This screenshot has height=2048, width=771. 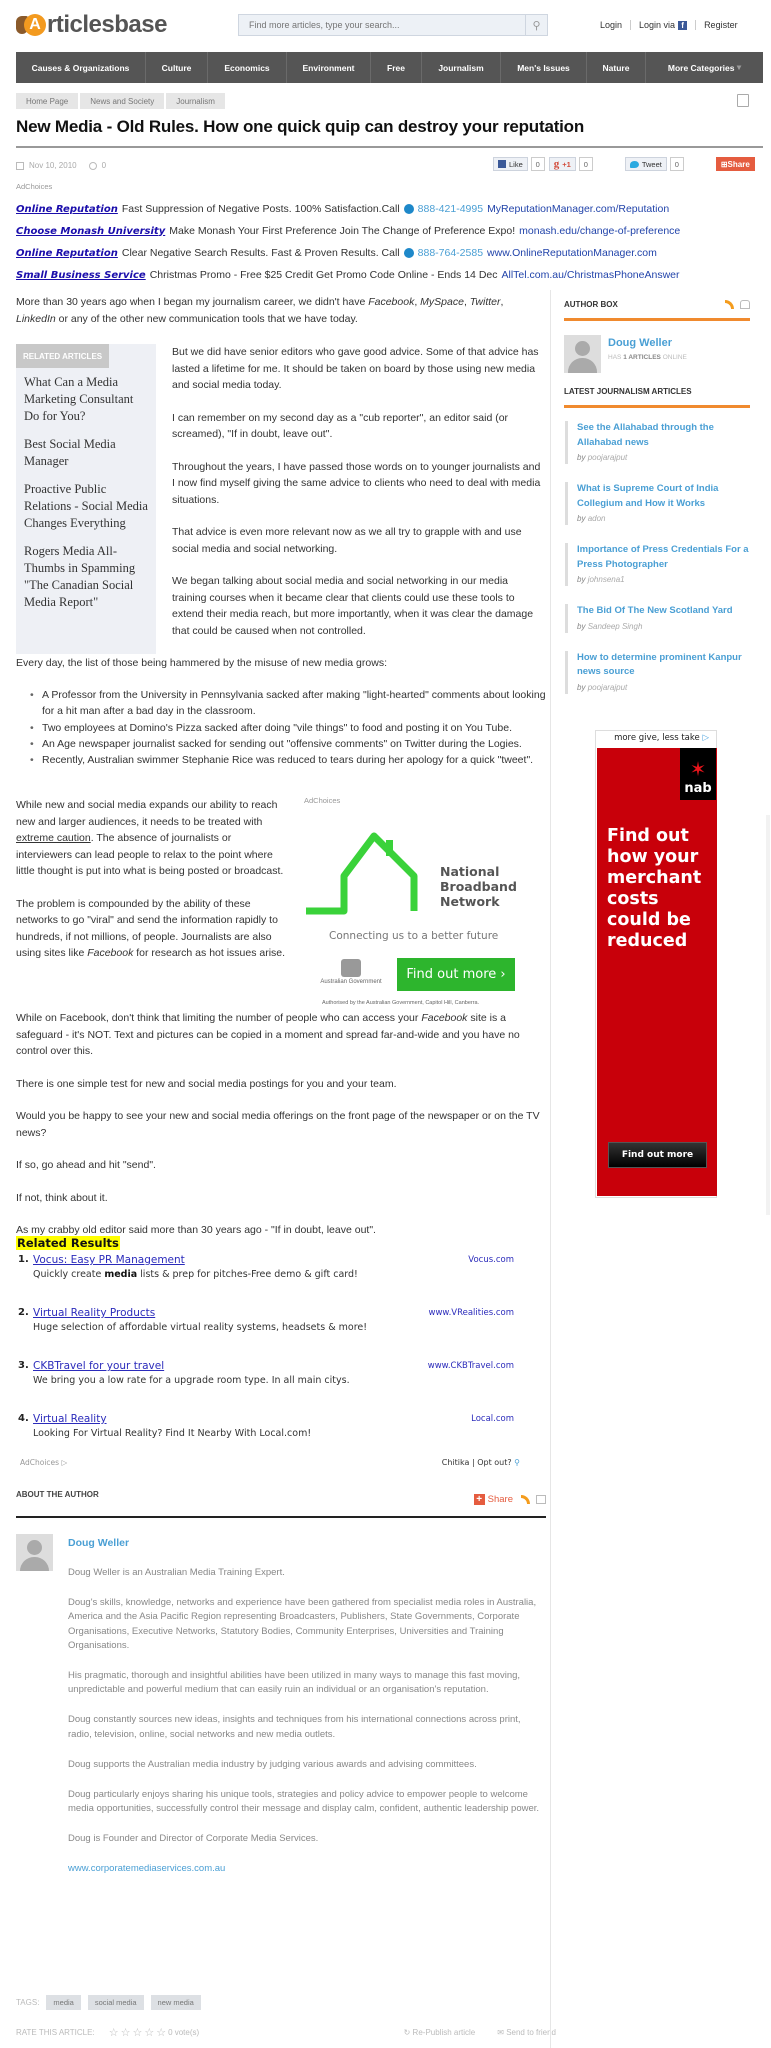 I want to click on nav-item-economics: Economics, so click(x=247, y=67).